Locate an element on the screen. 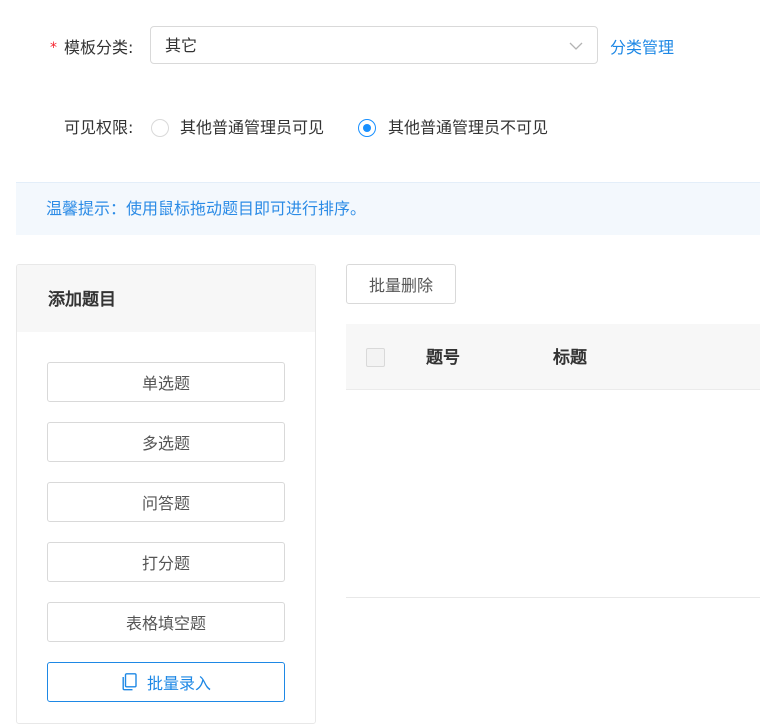  table-fill-button: 表格填空题 is located at coordinates (166, 622).